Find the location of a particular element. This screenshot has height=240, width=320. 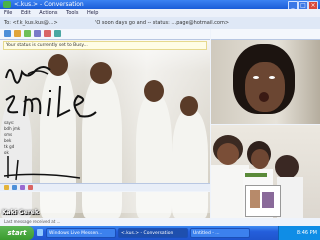

clock: 8:46 PM is located at coordinates (307, 233).